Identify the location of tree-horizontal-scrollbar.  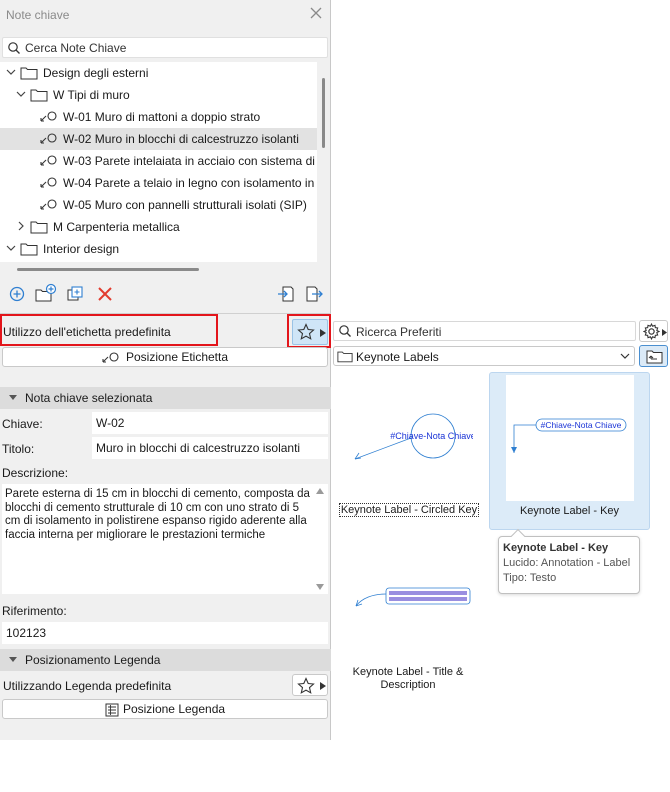
(108, 269).